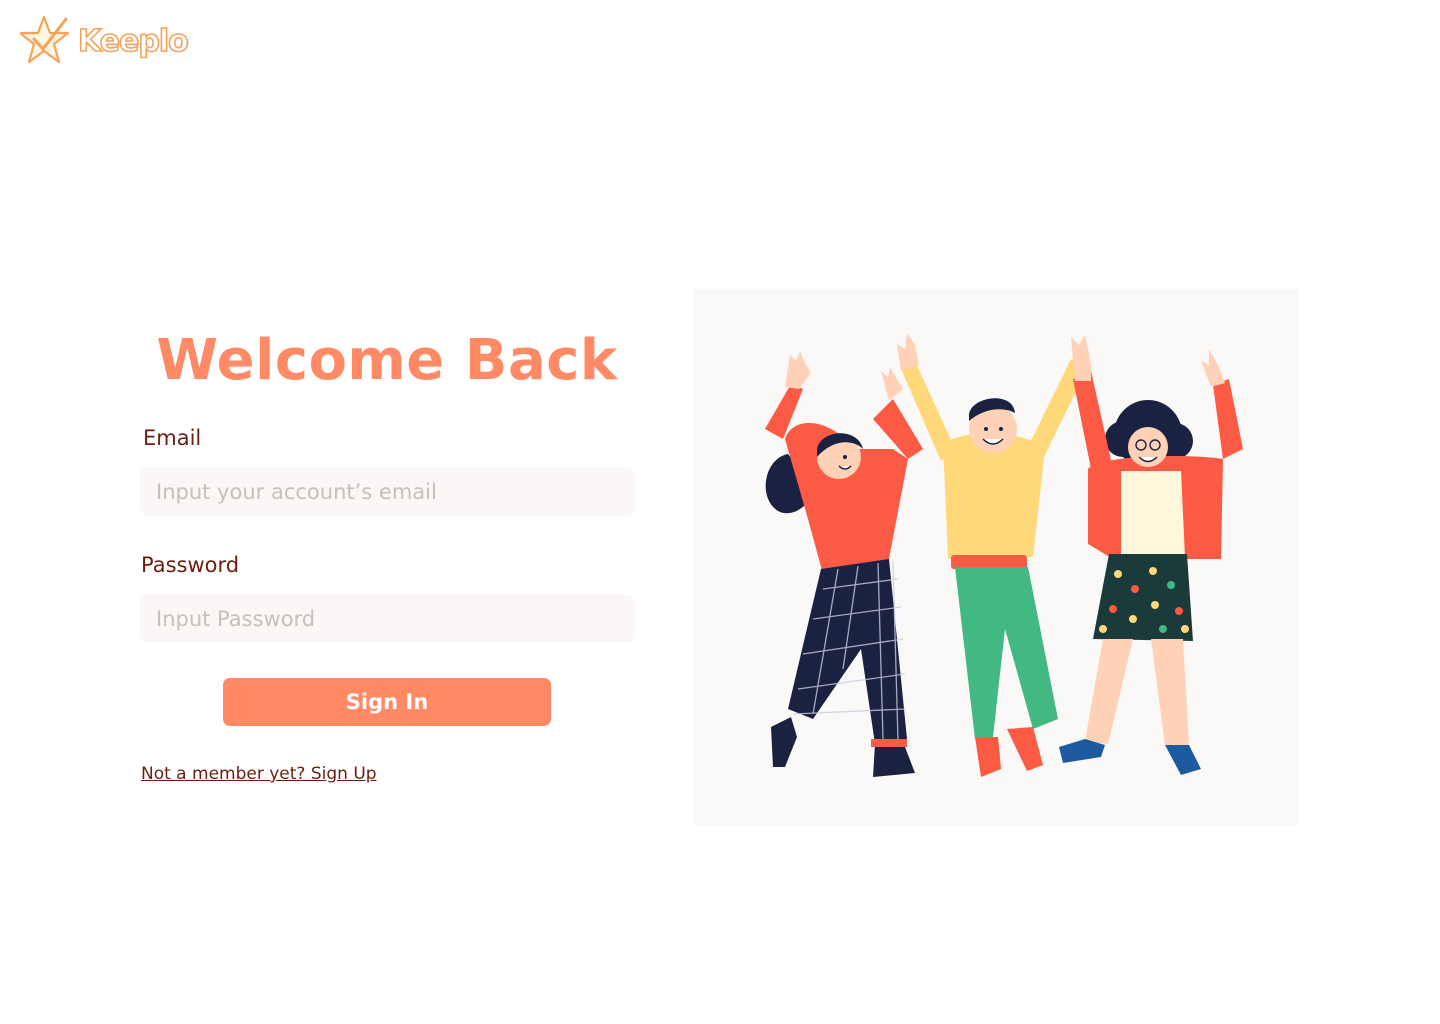  I want to click on star-check-icon, so click(47, 40).